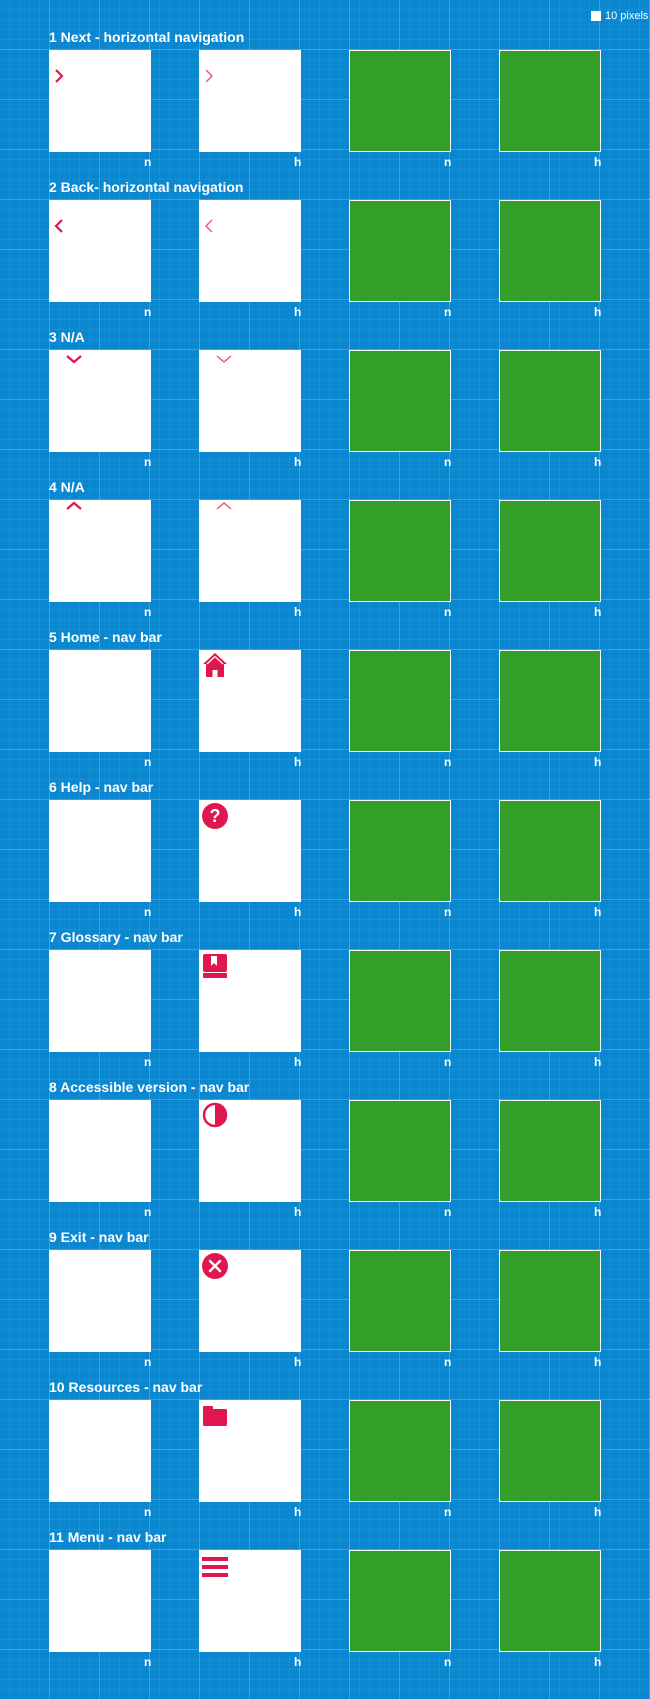 Image resolution: width=650 pixels, height=1699 pixels. Describe the element at coordinates (325, 705) in the screenshot. I see `icon-section: 5 Home - nav bar n h n h` at that location.